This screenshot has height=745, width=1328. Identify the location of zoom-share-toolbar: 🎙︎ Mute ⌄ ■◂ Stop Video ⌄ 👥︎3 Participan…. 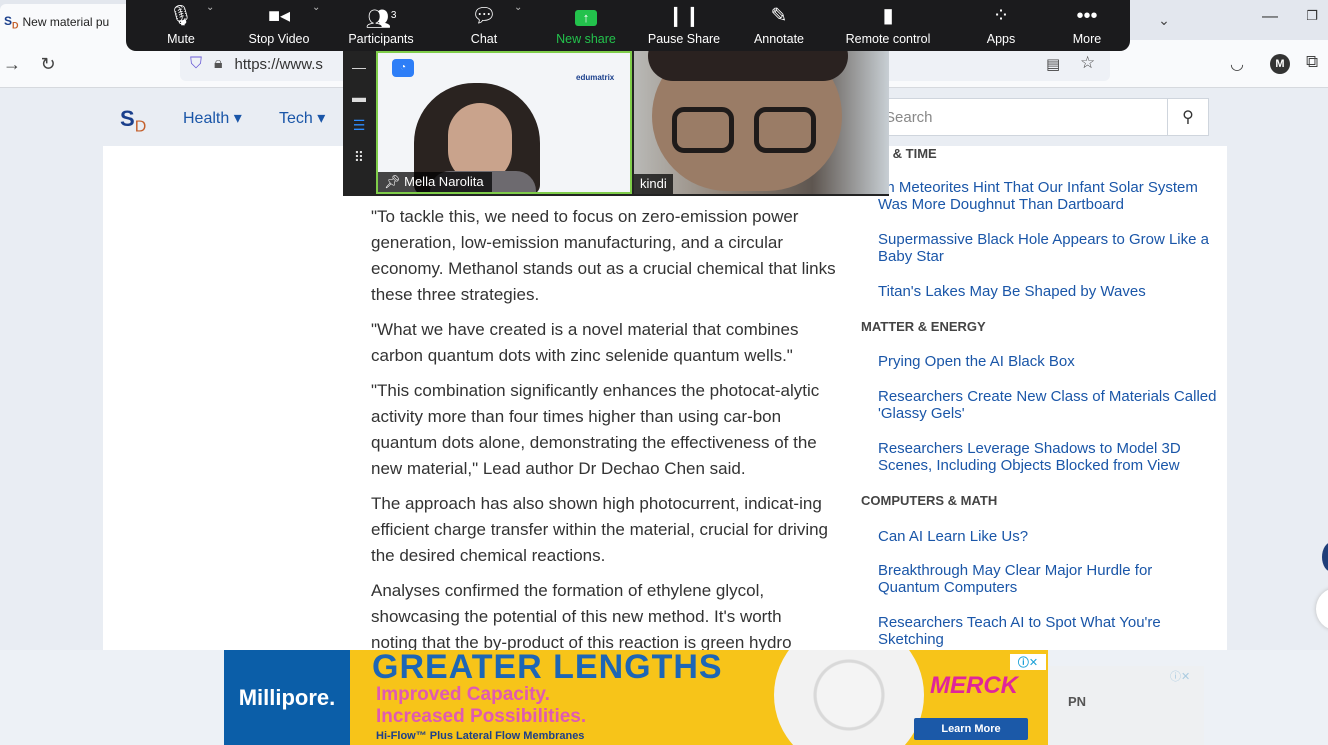
(628, 25).